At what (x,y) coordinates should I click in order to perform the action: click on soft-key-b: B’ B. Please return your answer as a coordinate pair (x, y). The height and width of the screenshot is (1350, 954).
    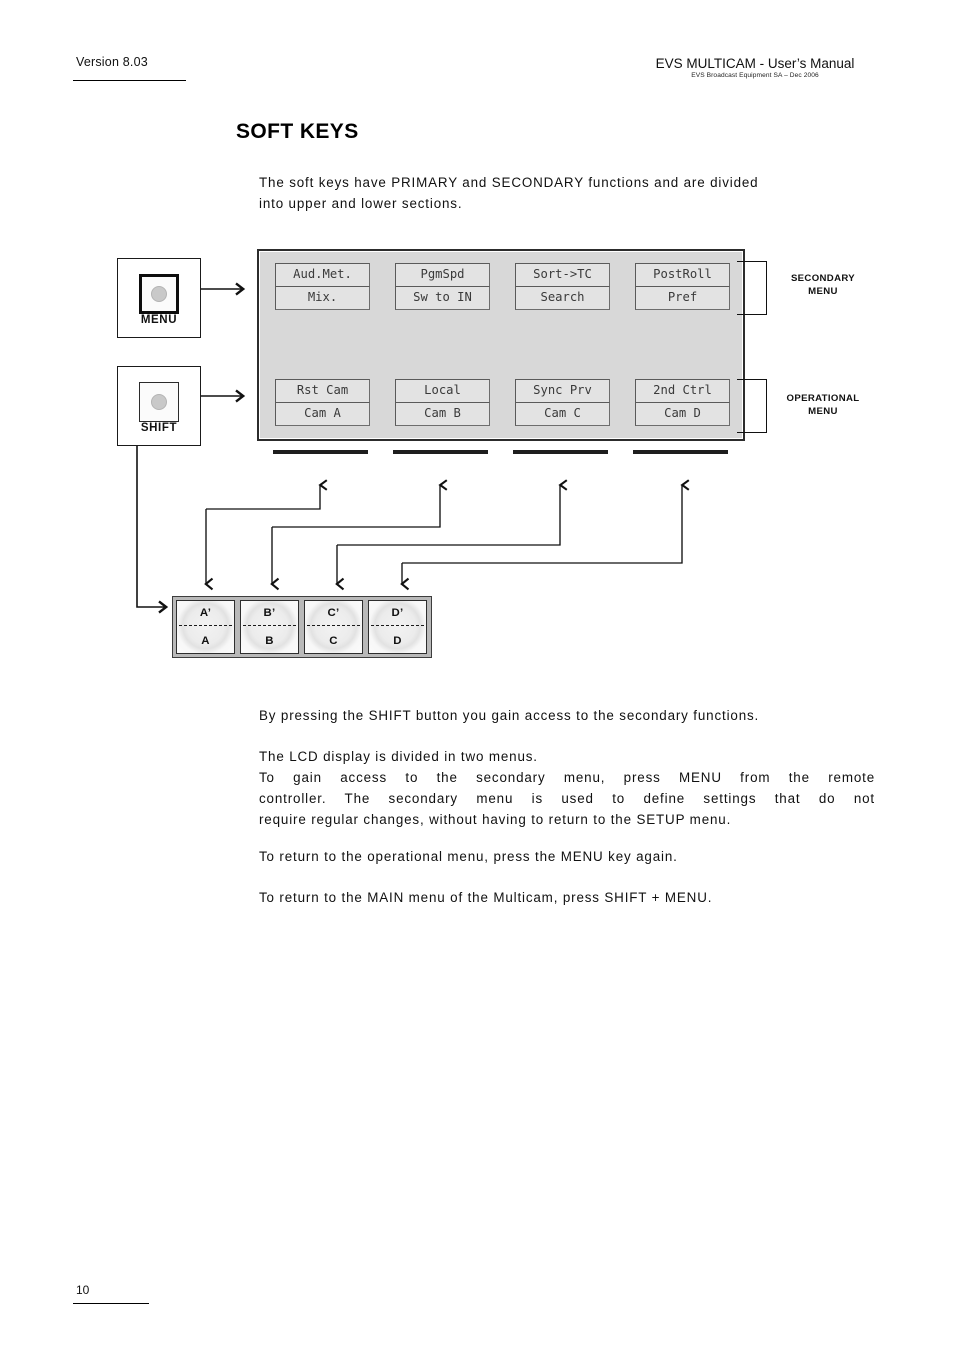
    Looking at the image, I should click on (269, 627).